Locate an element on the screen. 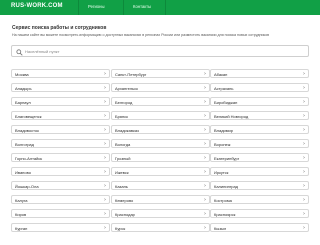 Image resolution: width=320 pixels, height=245 pixels. nav-link-contacts: Контакты is located at coordinates (142, 6).